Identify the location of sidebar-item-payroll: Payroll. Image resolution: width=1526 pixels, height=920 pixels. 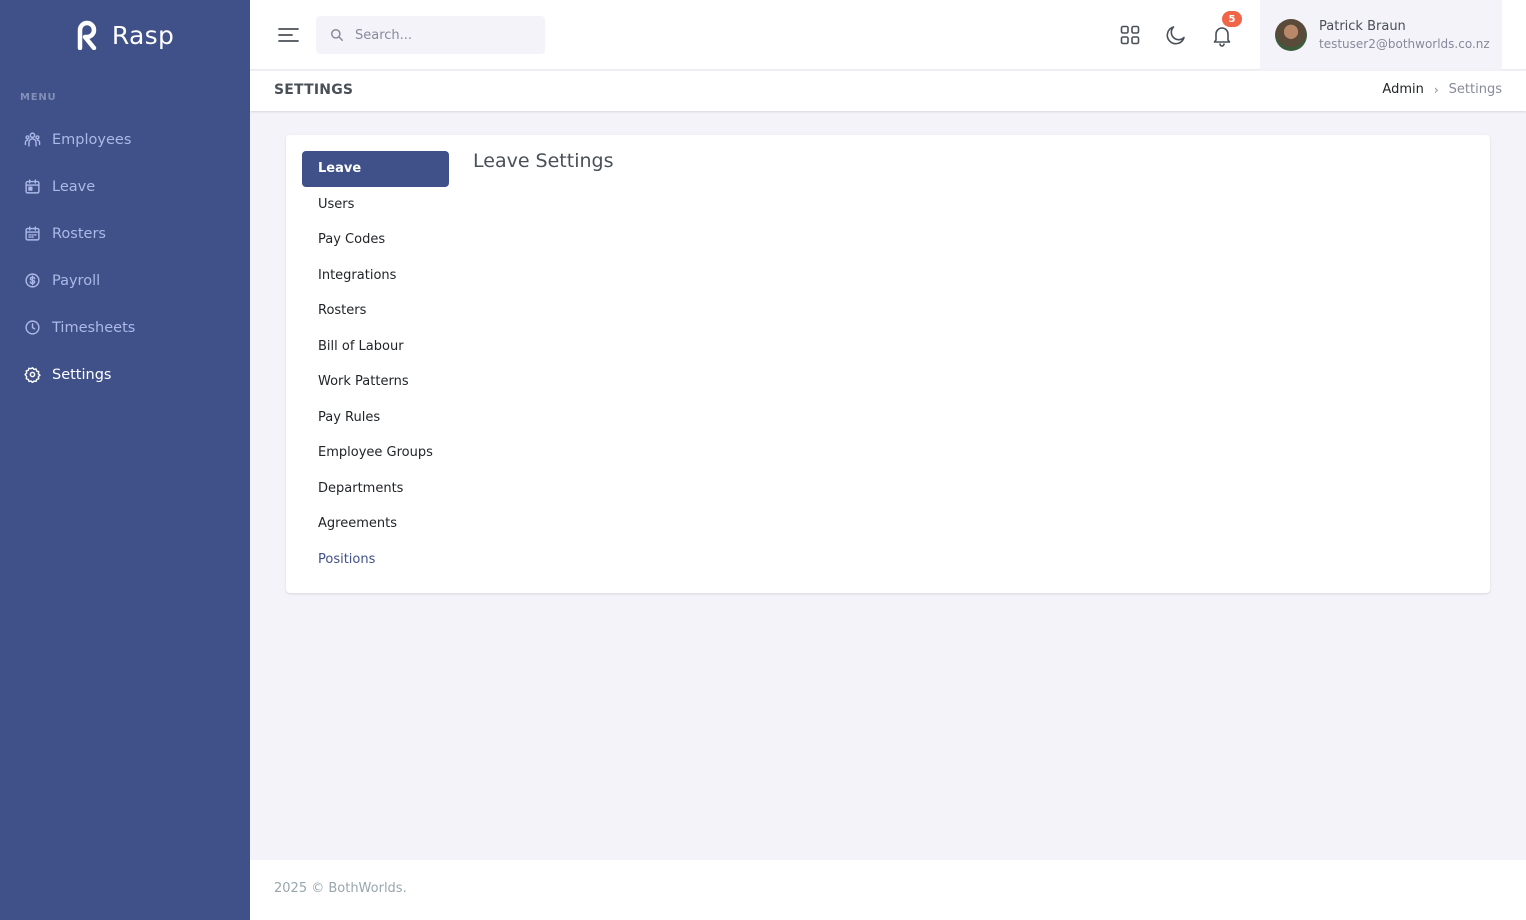
(125, 280).